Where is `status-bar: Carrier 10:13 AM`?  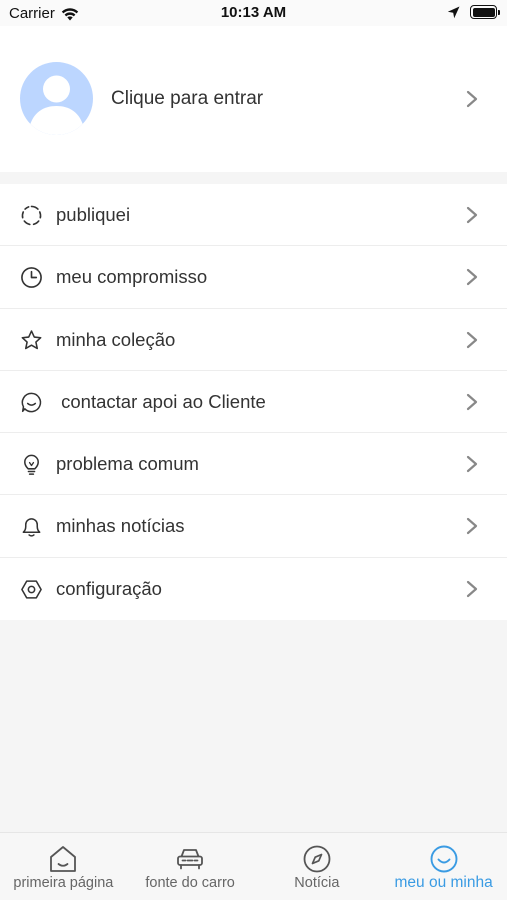 status-bar: Carrier 10:13 AM is located at coordinates (253, 13).